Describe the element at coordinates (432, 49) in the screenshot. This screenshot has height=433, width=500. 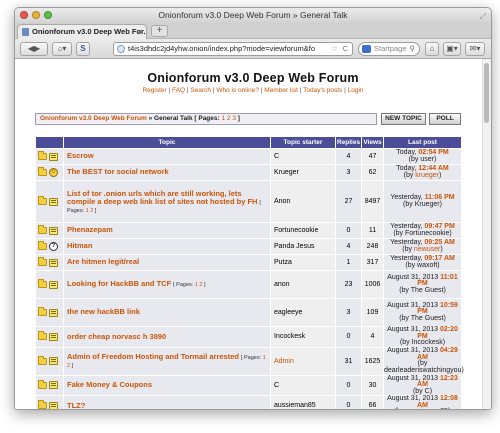
I see `home-button: ⌂` at that location.